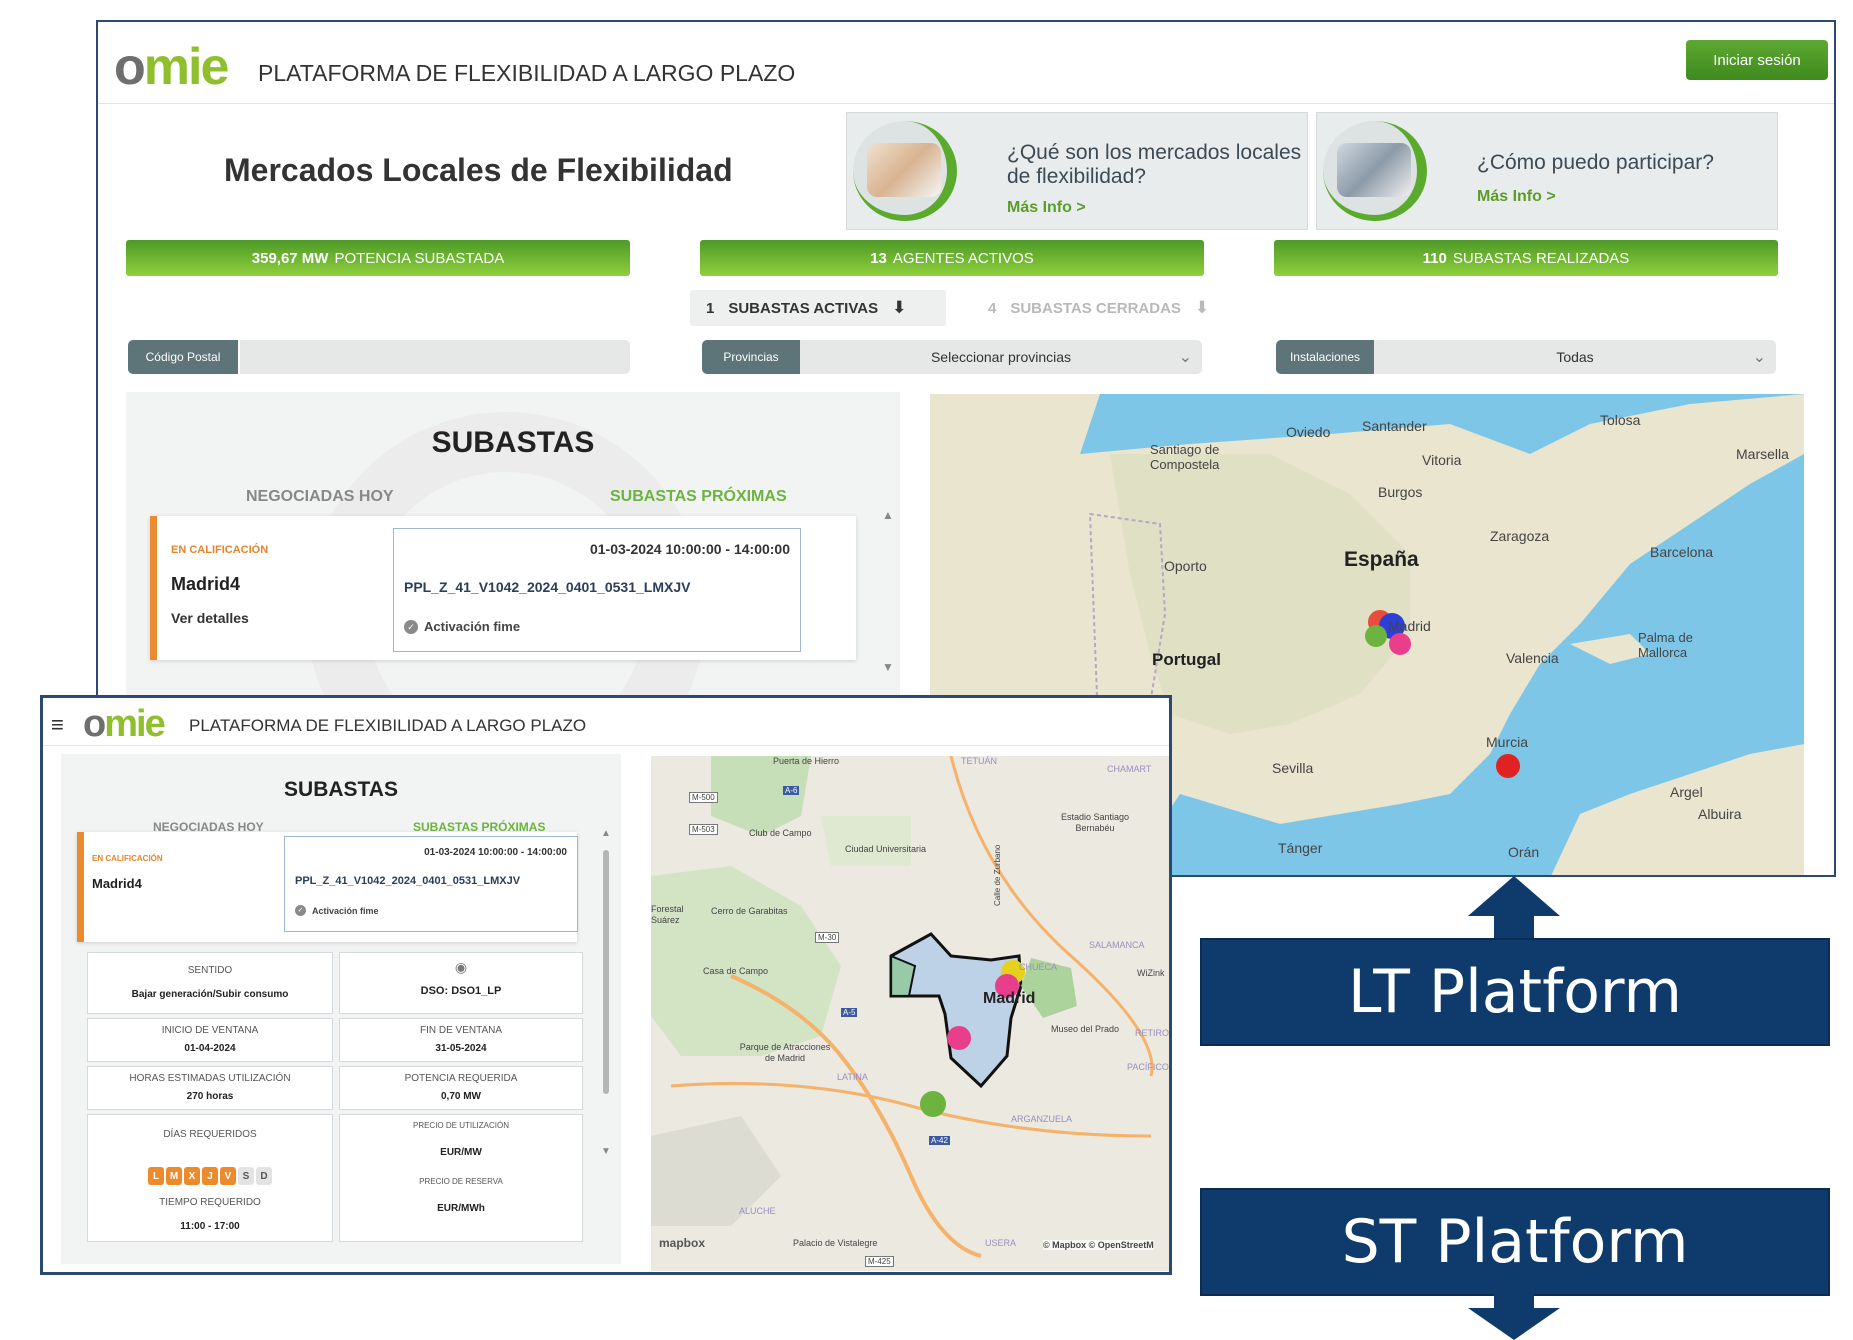 This screenshot has width=1853, height=1340. Describe the element at coordinates (461, 1030) in the screenshot. I see `detail-label: FIN DE VENTANA` at that location.